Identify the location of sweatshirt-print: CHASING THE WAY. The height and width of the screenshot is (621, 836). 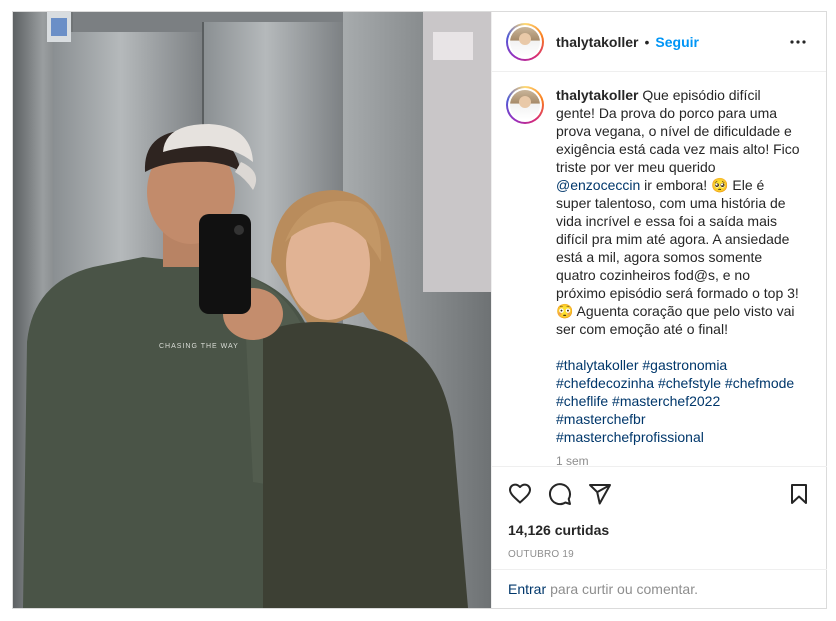
(199, 346).